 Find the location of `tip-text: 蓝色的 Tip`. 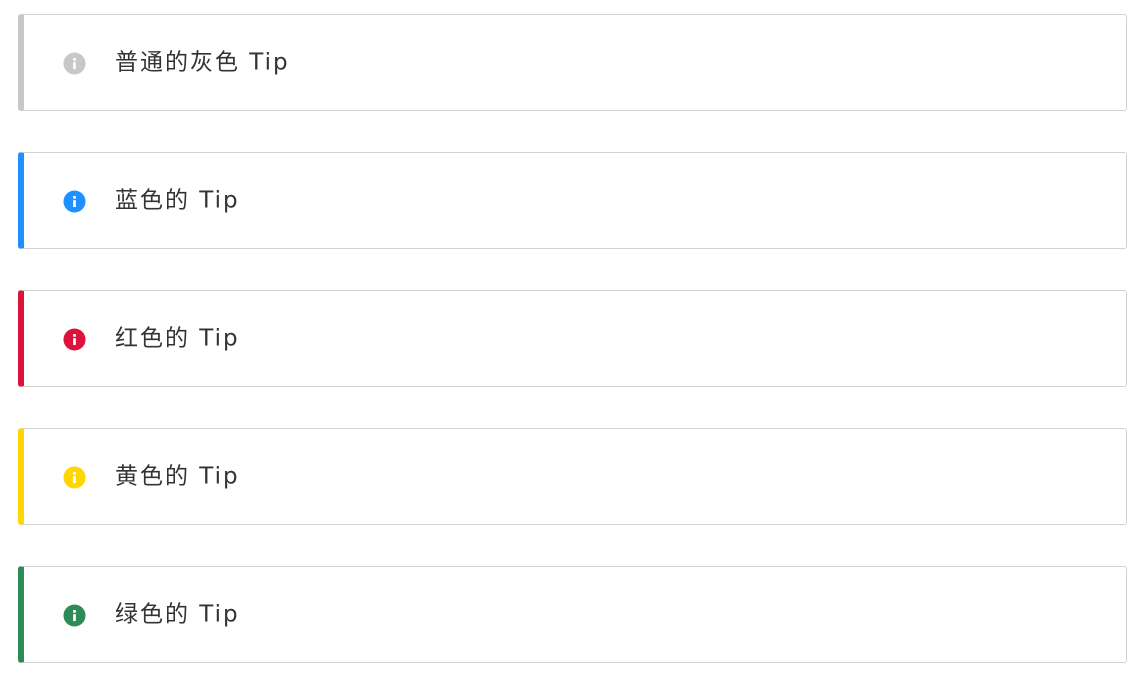

tip-text: 蓝色的 Tip is located at coordinates (177, 200).